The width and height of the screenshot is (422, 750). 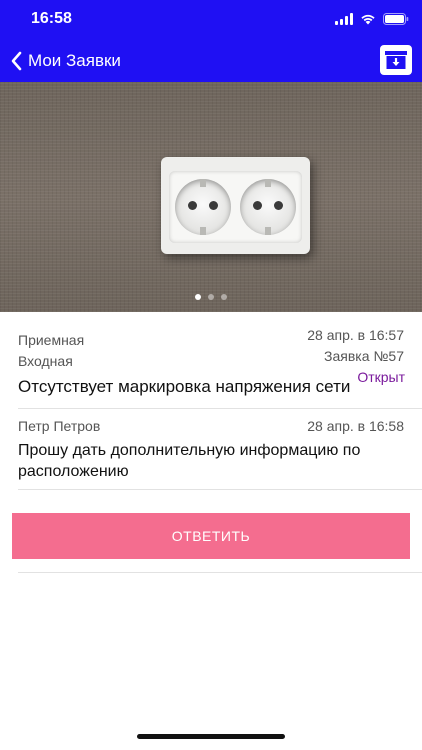 I want to click on socket-image, so click(x=235, y=205).